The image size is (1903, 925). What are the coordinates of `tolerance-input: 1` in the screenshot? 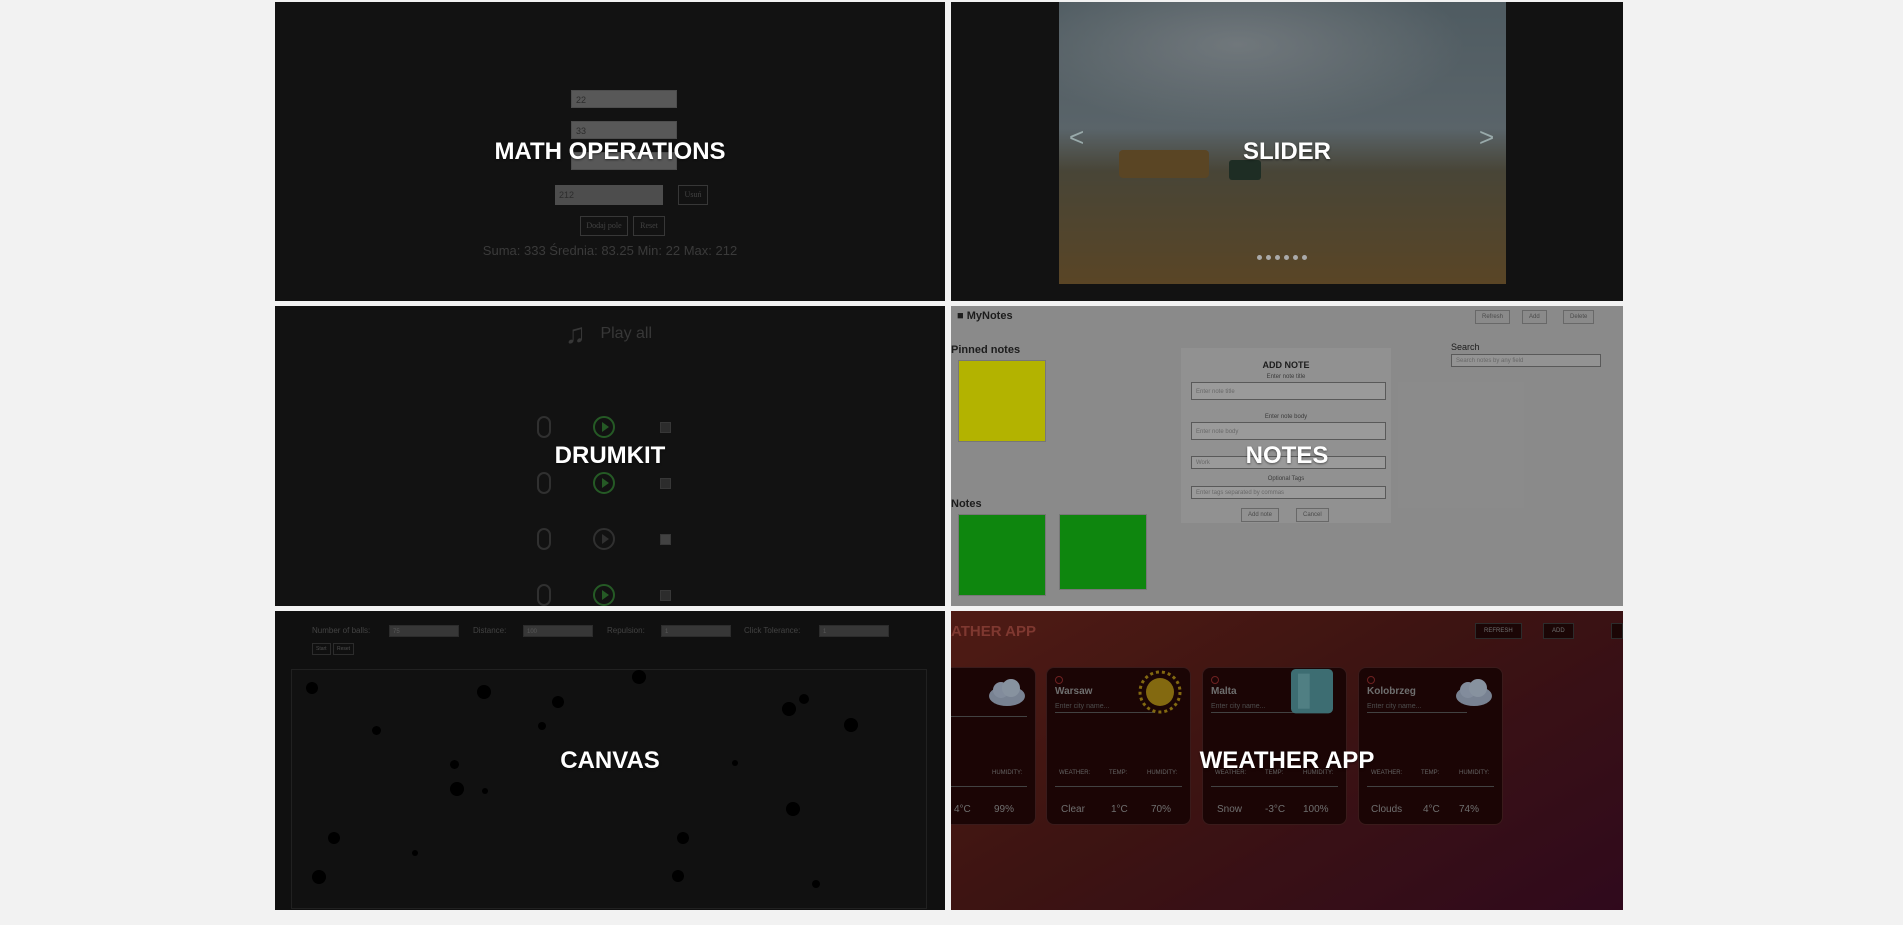 It's located at (854, 631).